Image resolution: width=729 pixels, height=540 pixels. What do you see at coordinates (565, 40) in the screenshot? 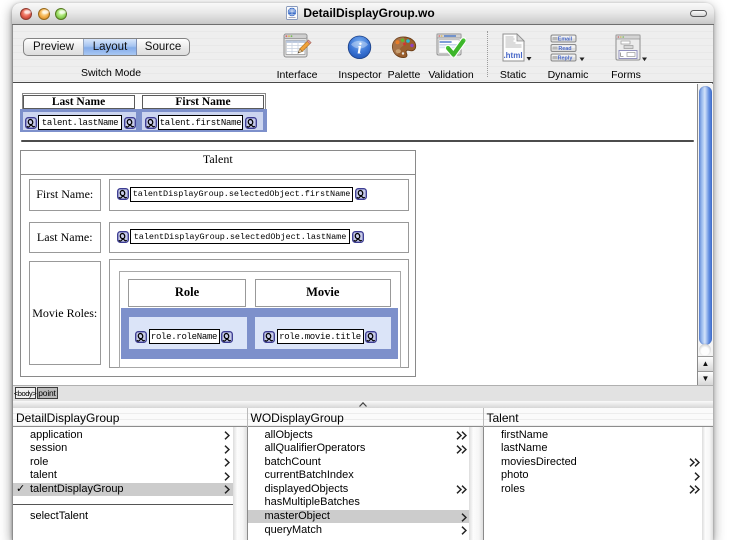
I see `svg-text: Email` at bounding box center [565, 40].